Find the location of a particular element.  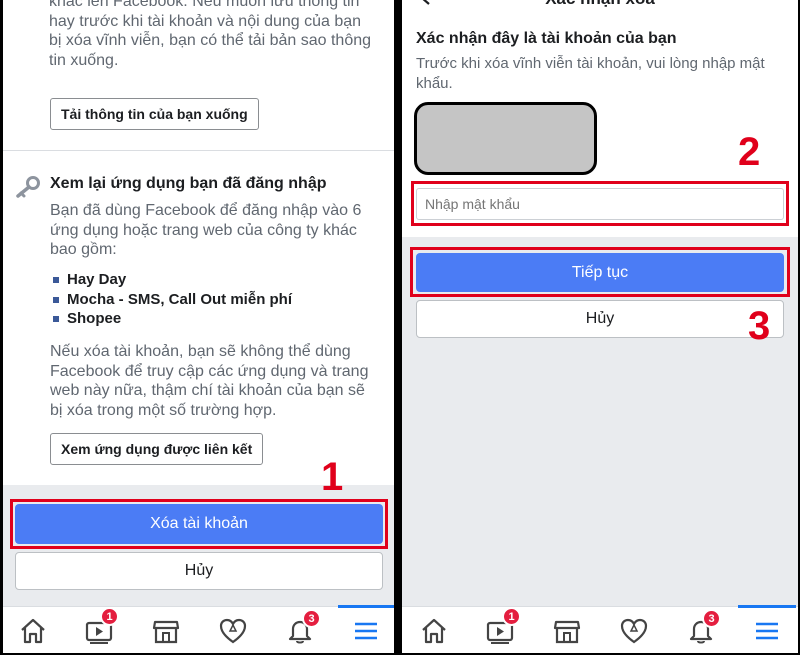

step-number-2: 2 is located at coordinates (749, 152).